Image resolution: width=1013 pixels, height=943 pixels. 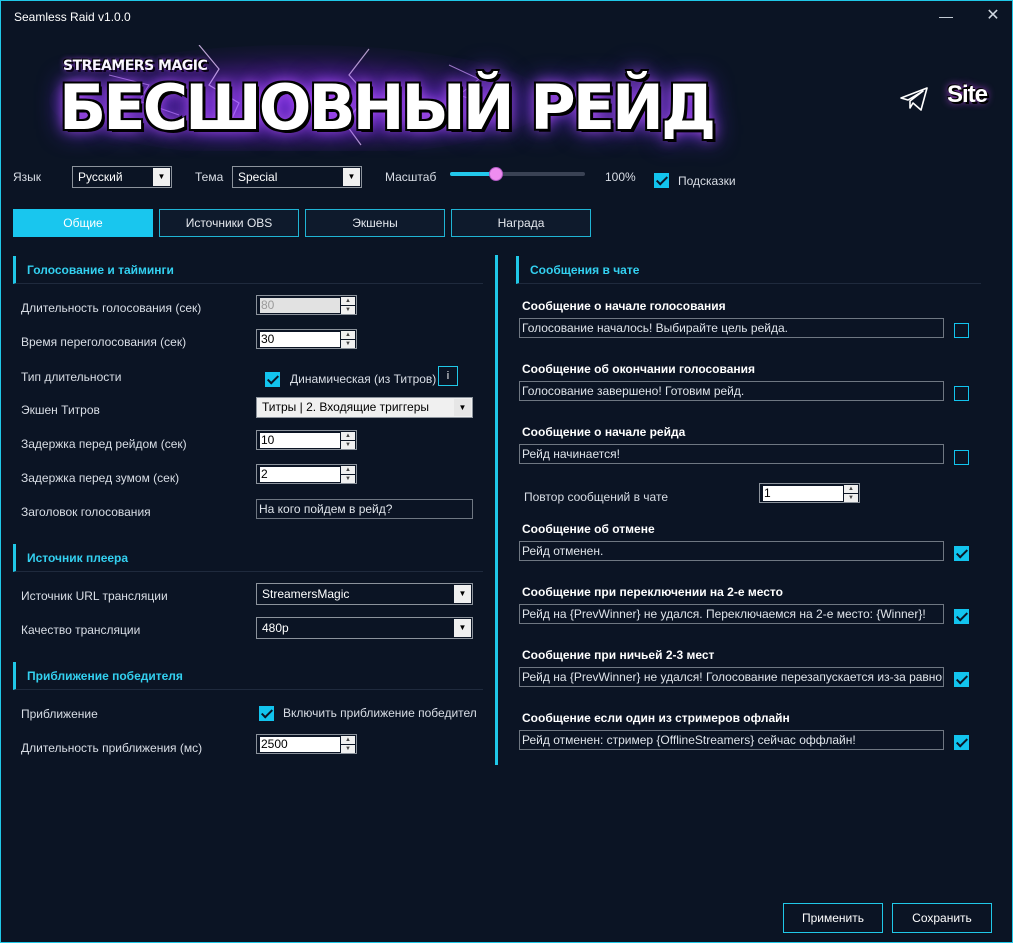 What do you see at coordinates (604, 432) in the screenshot?
I see `message-title: Сообщение о начале рейда` at bounding box center [604, 432].